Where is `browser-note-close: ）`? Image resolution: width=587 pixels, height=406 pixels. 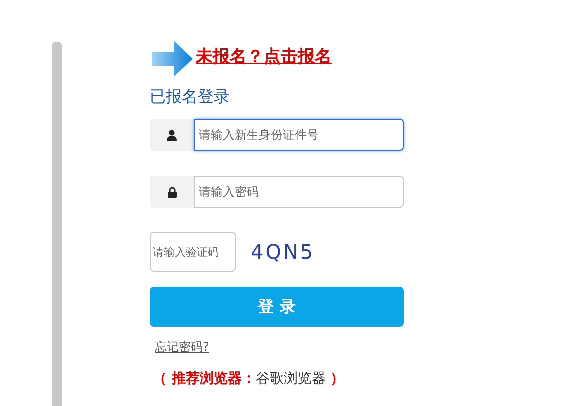 browser-note-close: ） is located at coordinates (337, 379).